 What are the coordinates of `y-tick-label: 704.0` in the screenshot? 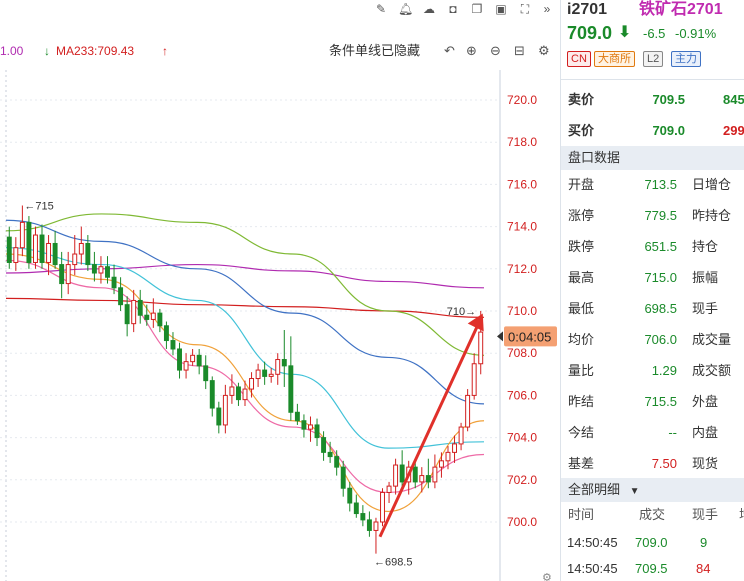 It's located at (522, 438).